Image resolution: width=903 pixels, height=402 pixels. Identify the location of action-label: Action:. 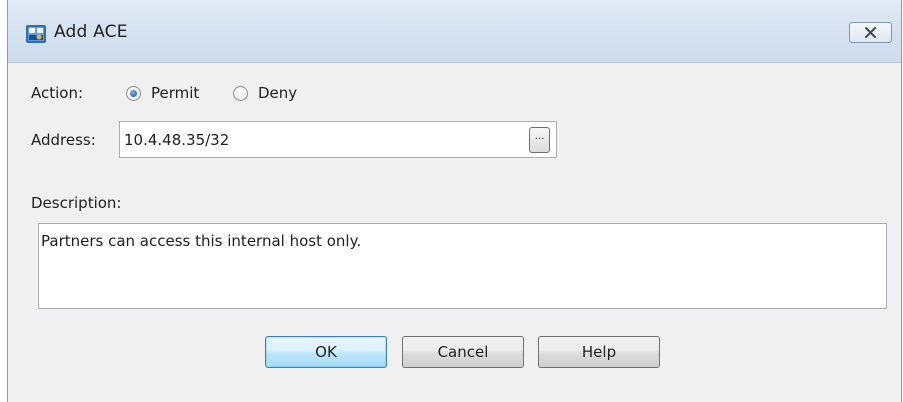
(57, 93).